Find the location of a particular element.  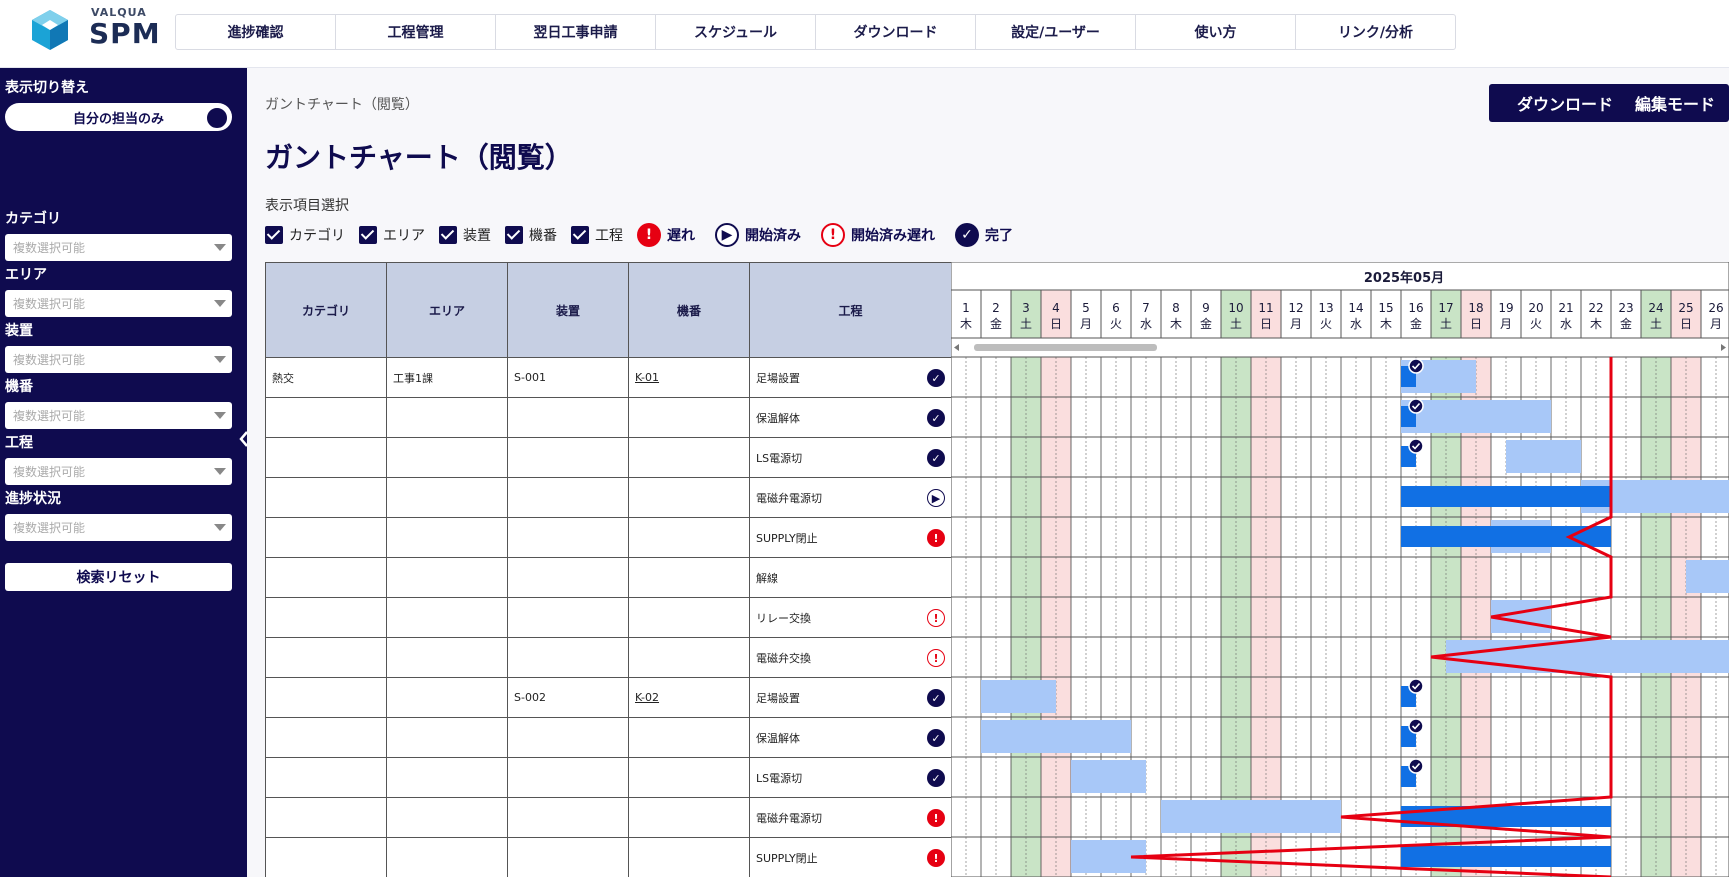

filter-label: 工程 is located at coordinates (19, 443).